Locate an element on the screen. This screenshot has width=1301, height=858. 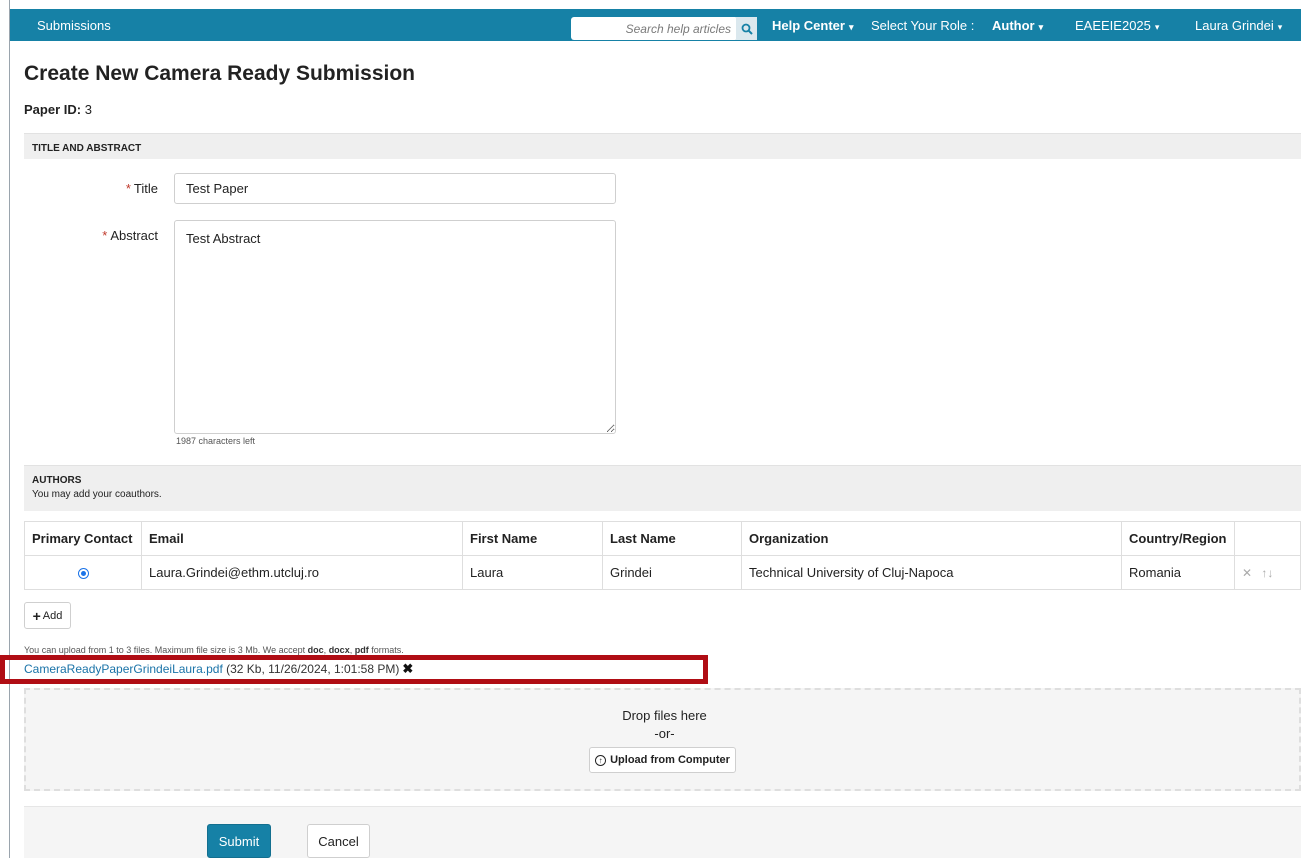
add-author-button: + Add is located at coordinates (47, 615).